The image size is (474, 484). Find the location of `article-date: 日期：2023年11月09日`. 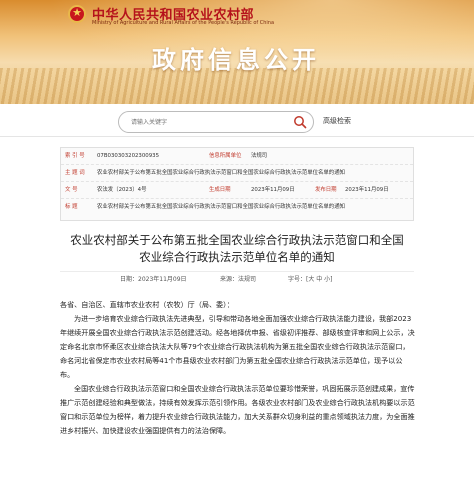

article-date: 日期：2023年11月09日 is located at coordinates (153, 279).